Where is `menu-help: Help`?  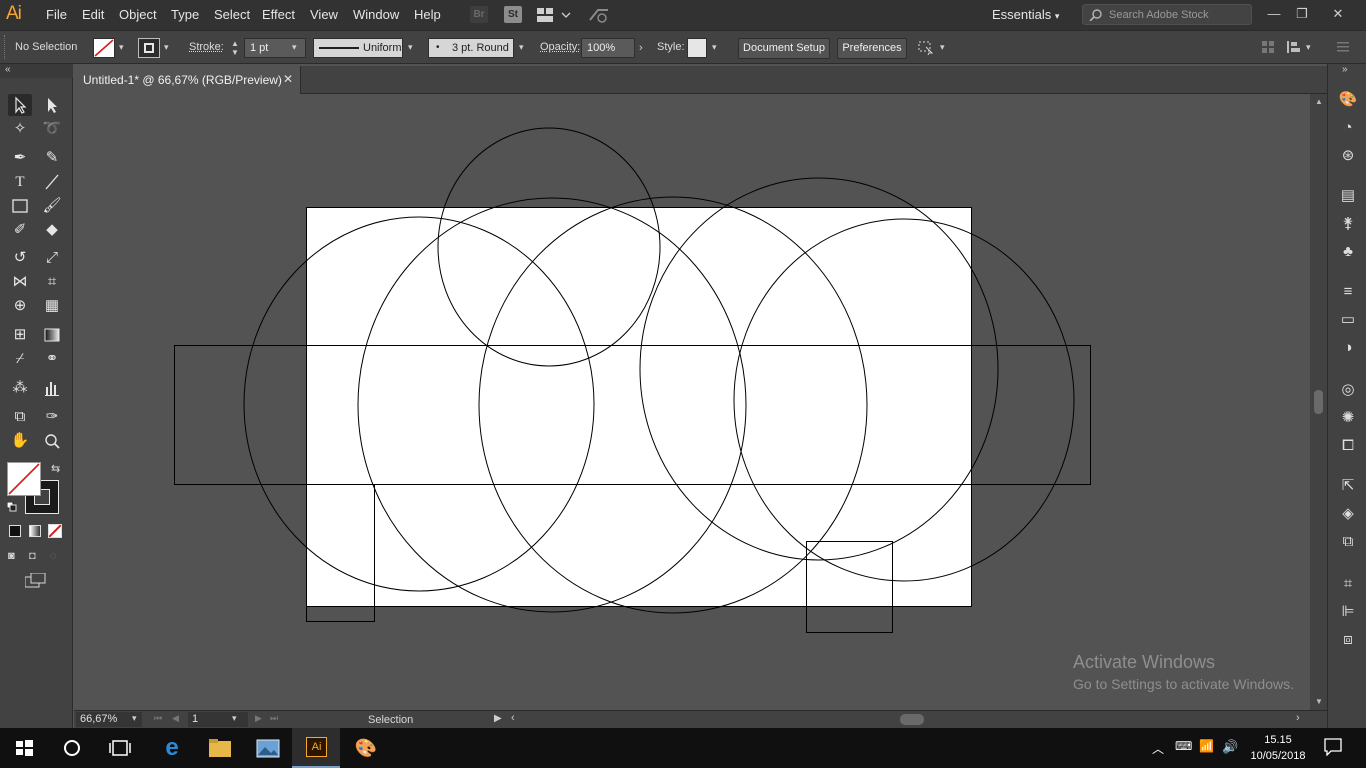 menu-help: Help is located at coordinates (427, 14).